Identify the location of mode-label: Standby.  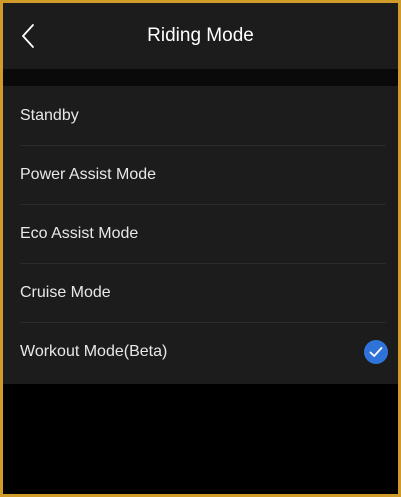
(49, 115).